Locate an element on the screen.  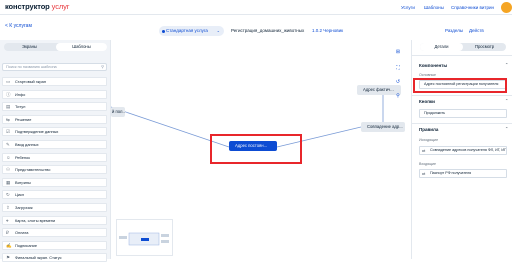
tab-templates: Шаблоны is located at coordinates (81, 47).